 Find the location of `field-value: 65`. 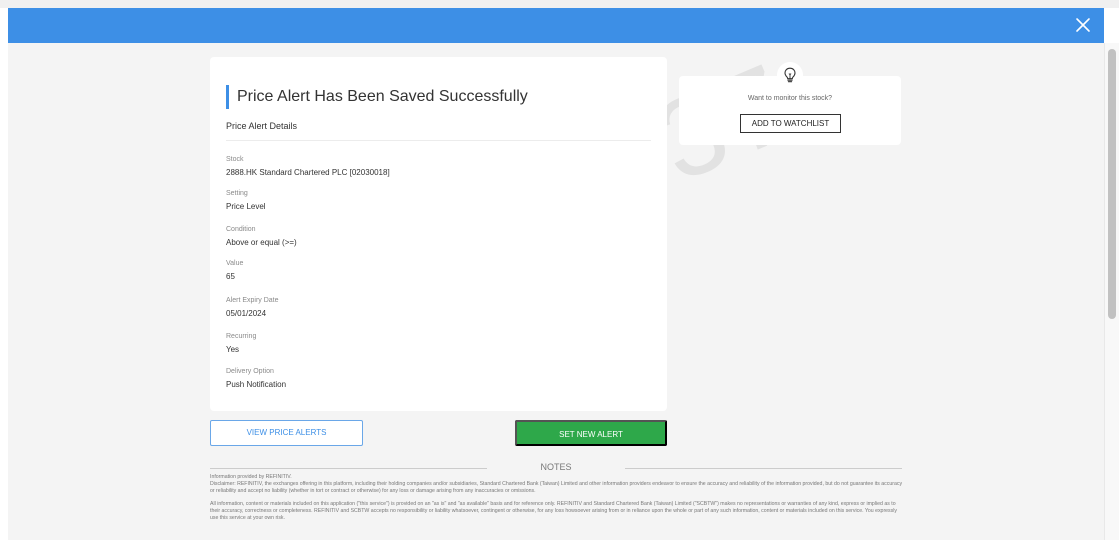

field-value: 65 is located at coordinates (230, 276).